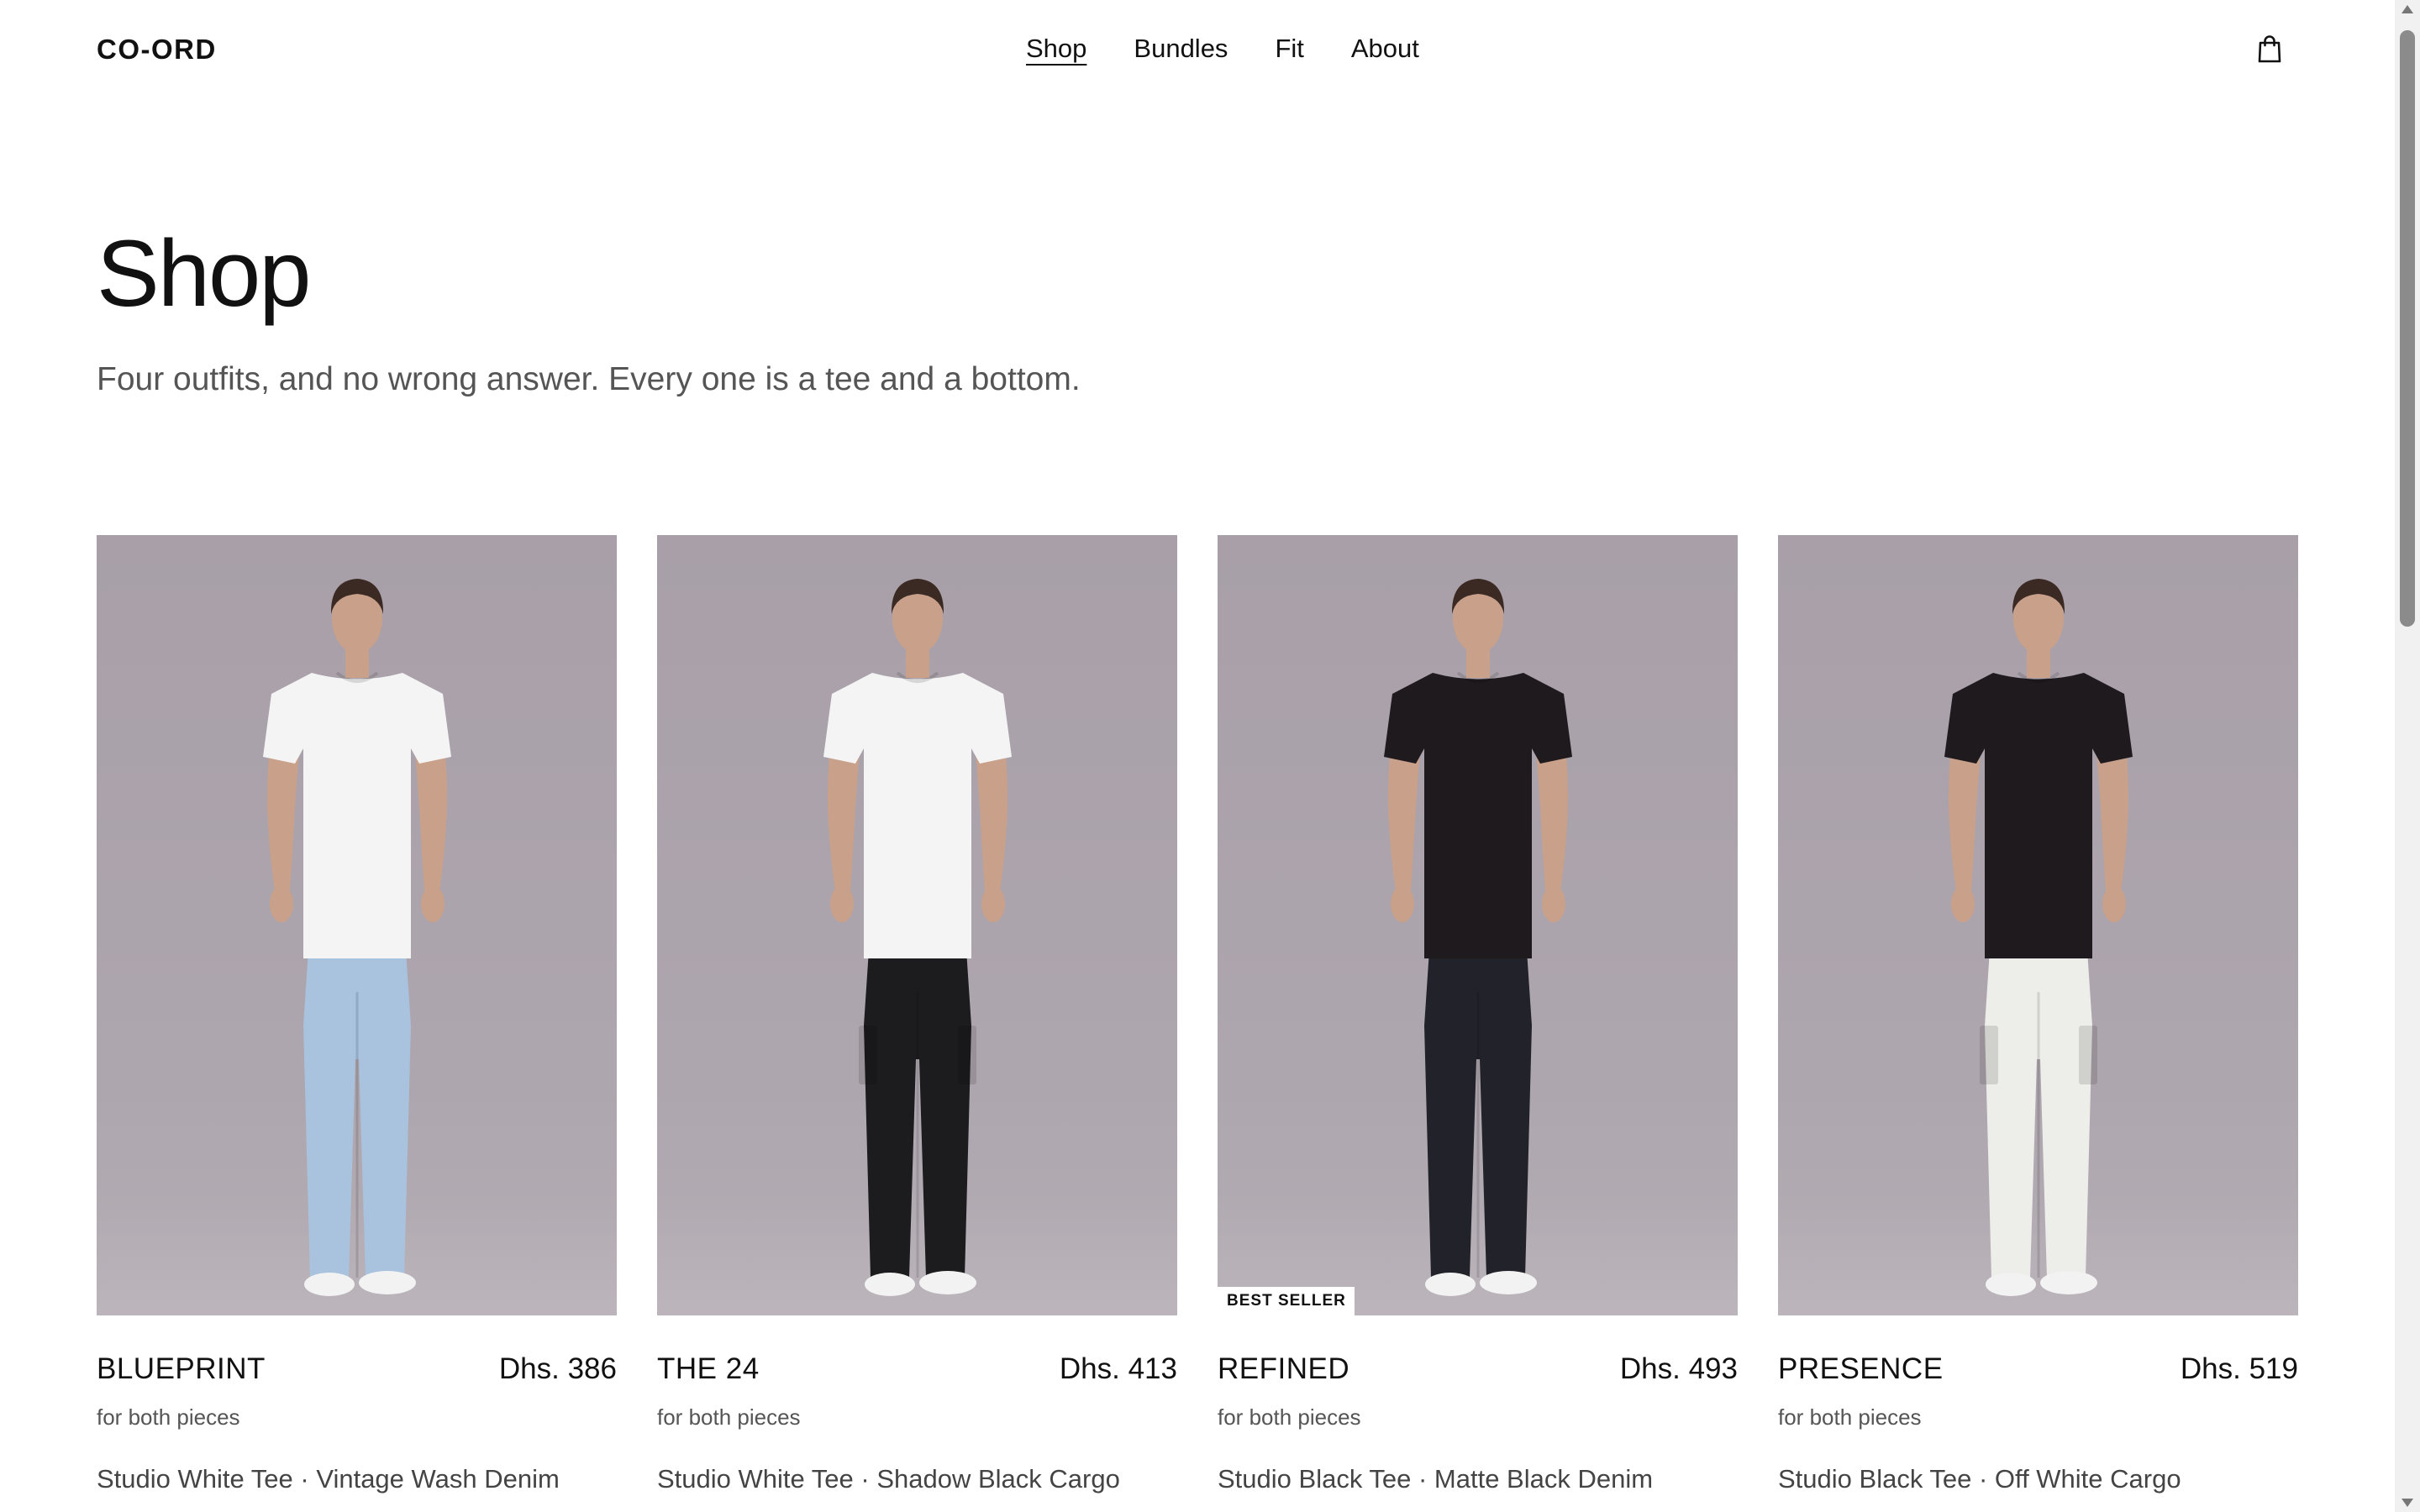 This screenshot has height=1512, width=2420. I want to click on product-price: Dhs. 386, so click(557, 1368).